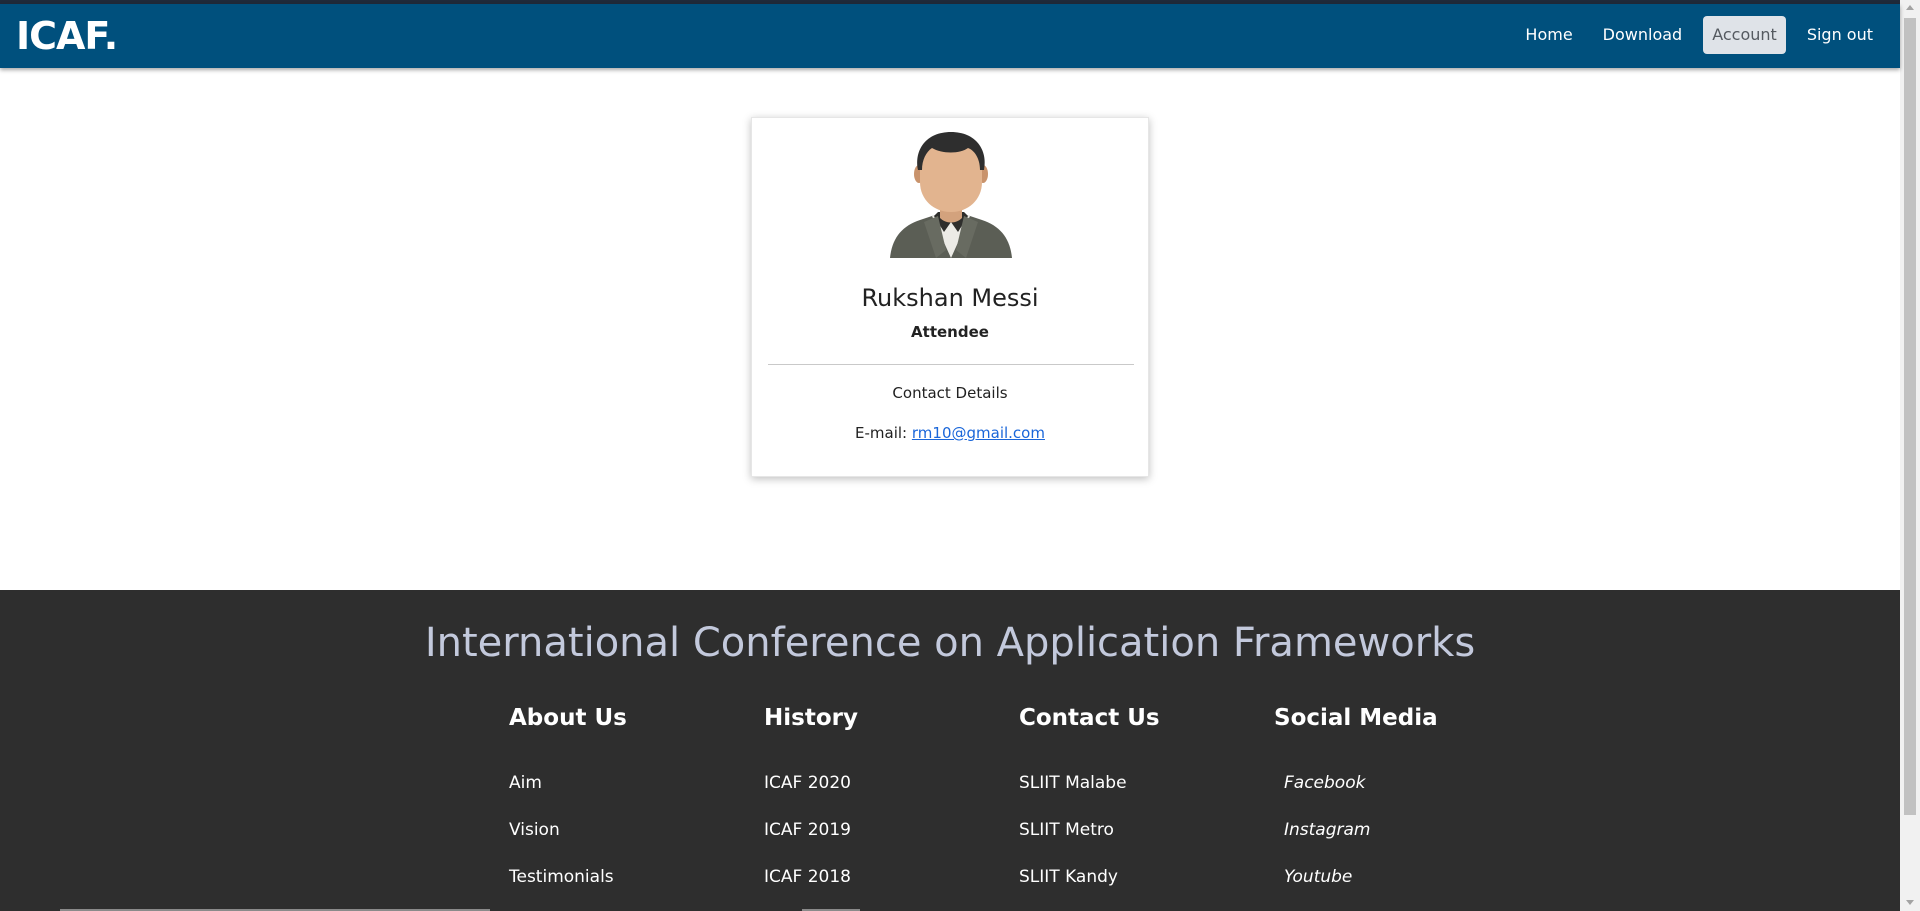  Describe the element at coordinates (1394, 842) in the screenshot. I see `footer-link-instagram: Instagram` at that location.